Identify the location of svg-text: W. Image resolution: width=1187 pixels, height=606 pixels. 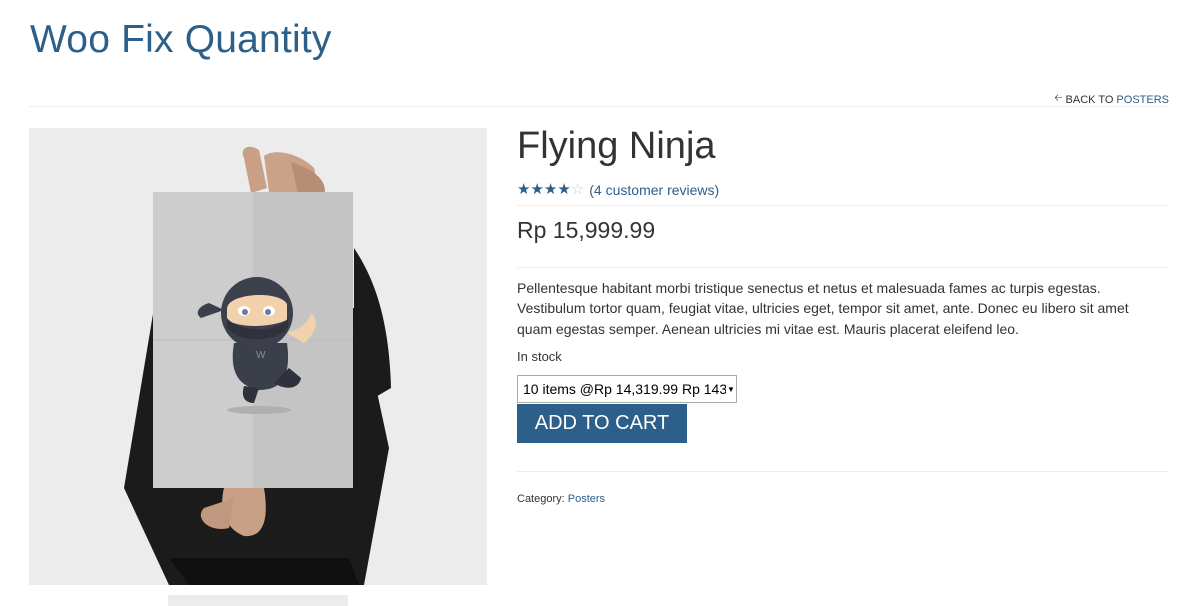
(261, 355).